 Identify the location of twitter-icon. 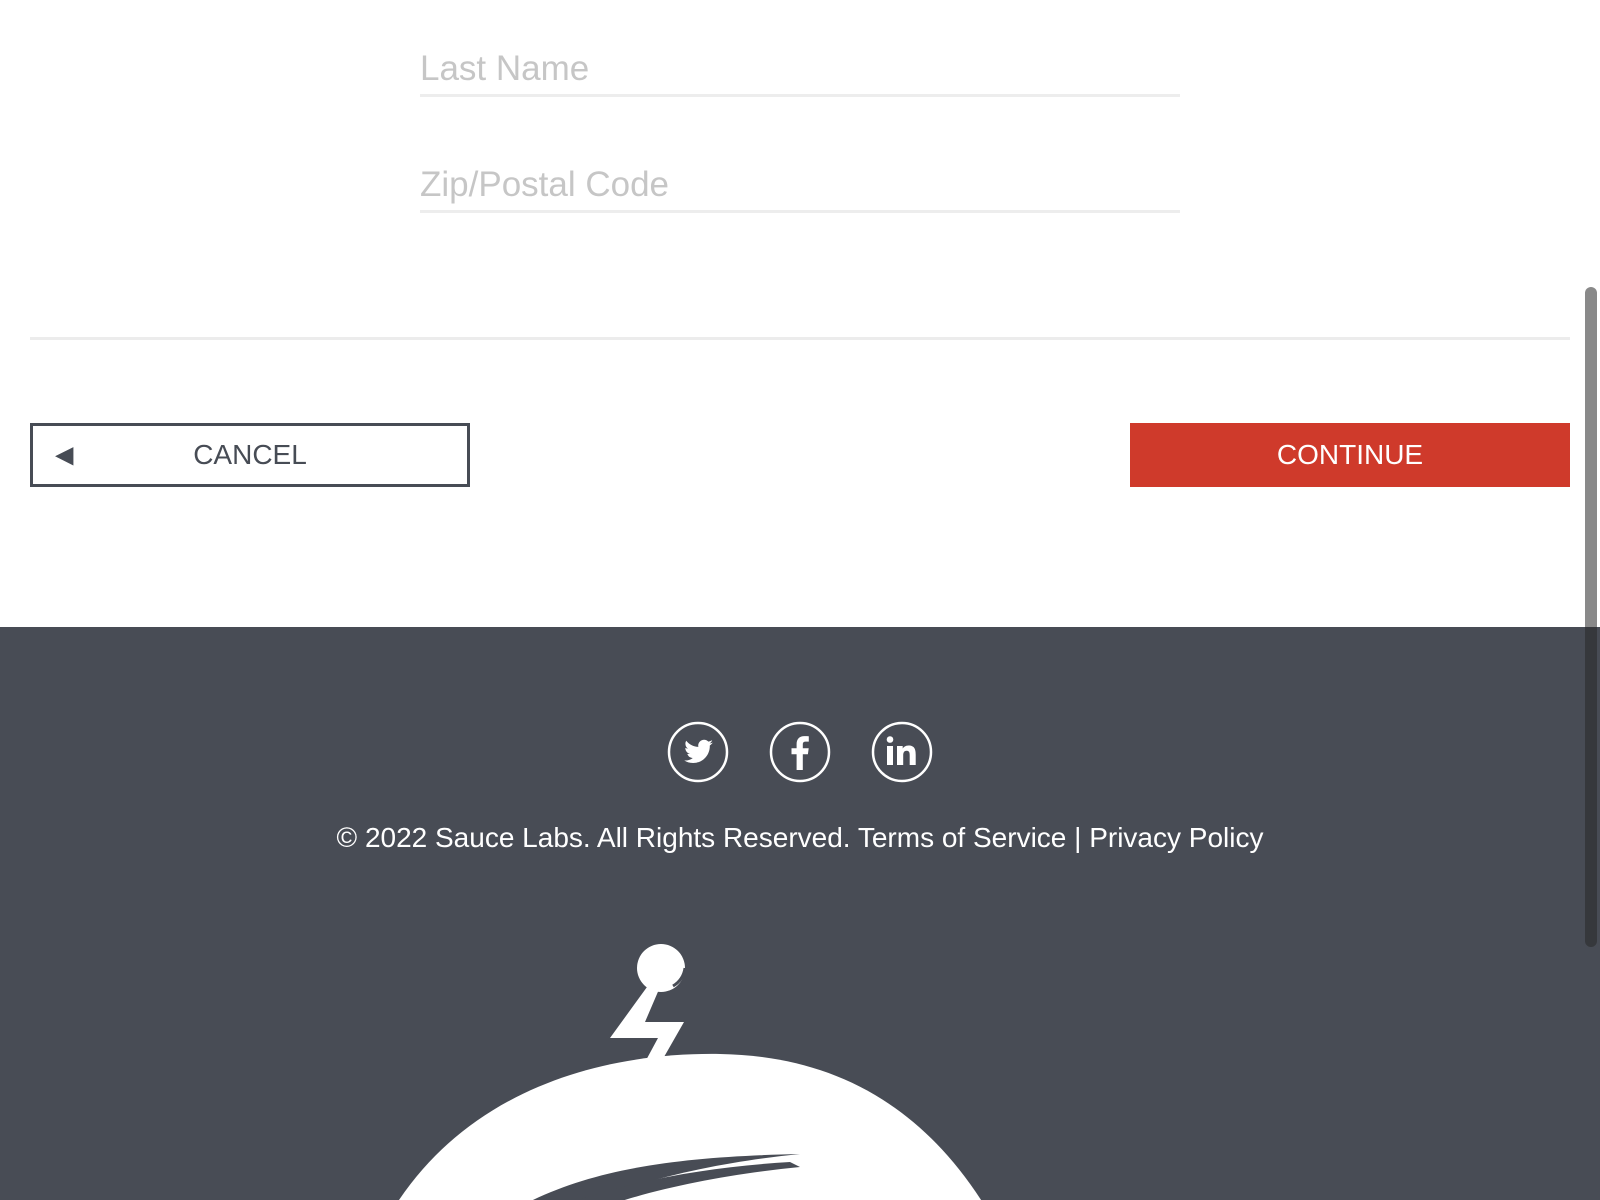
(698, 752).